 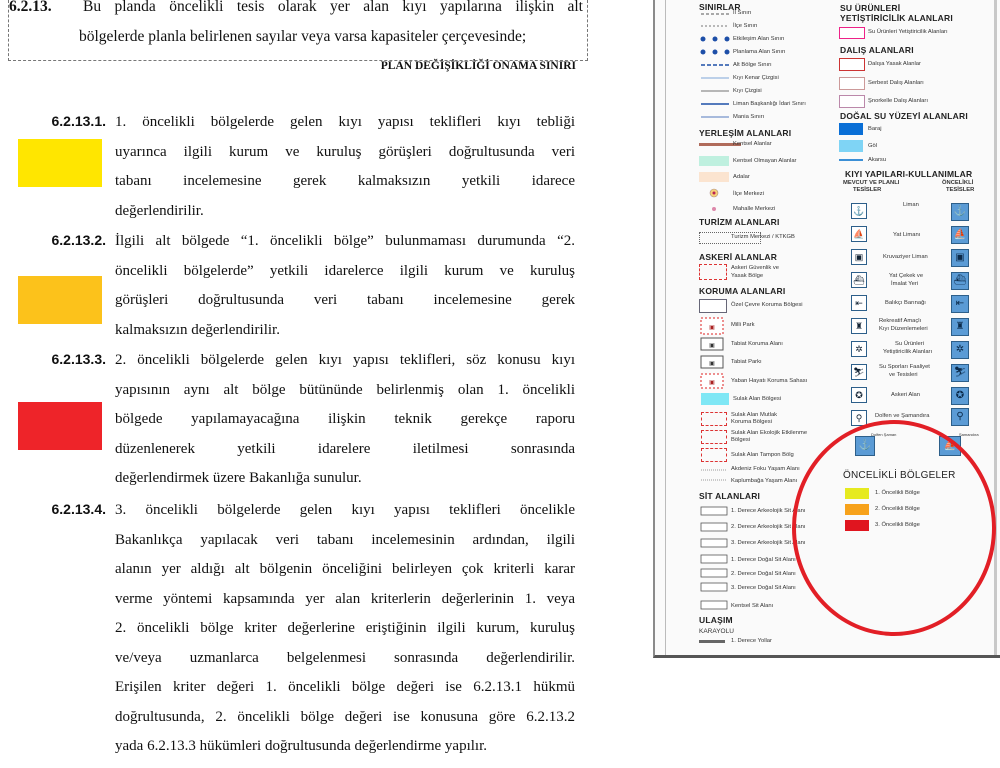 What do you see at coordinates (197, 329) in the screenshot?
I see `paragraph-line: kalmaksızın değerlendirilir.` at bounding box center [197, 329].